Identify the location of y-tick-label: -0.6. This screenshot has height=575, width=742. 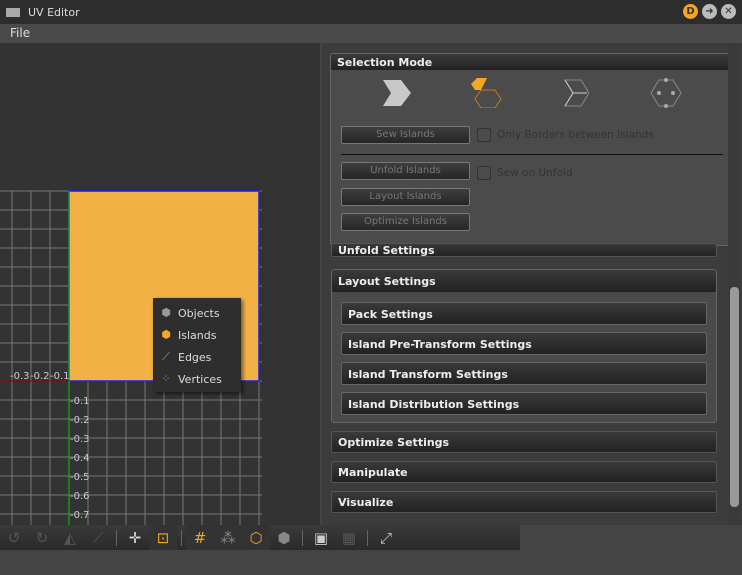
(80, 496).